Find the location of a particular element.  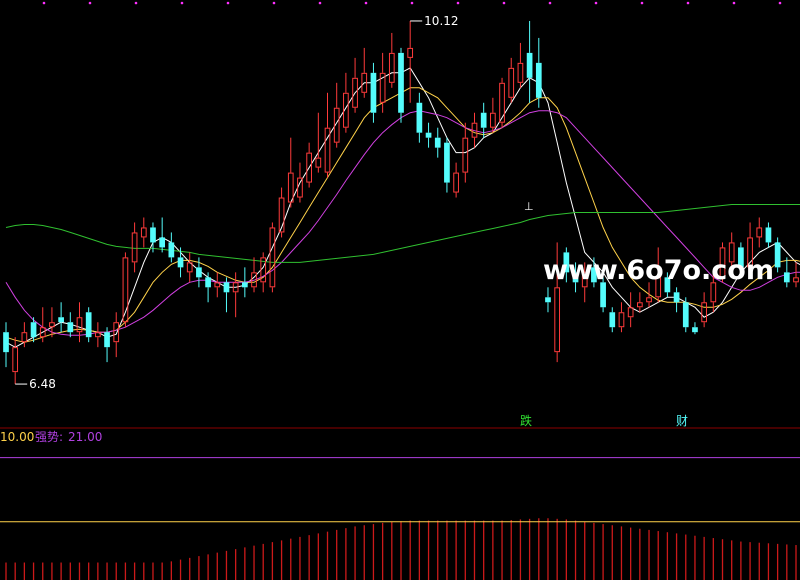

annotation-finance-label: 财 is located at coordinates (682, 421).